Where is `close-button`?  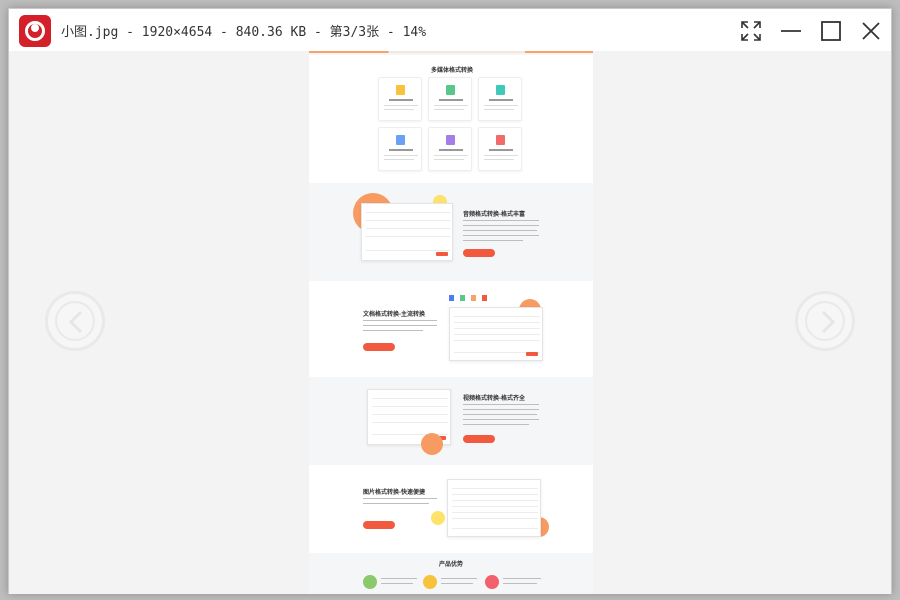
close-button is located at coordinates (871, 31).